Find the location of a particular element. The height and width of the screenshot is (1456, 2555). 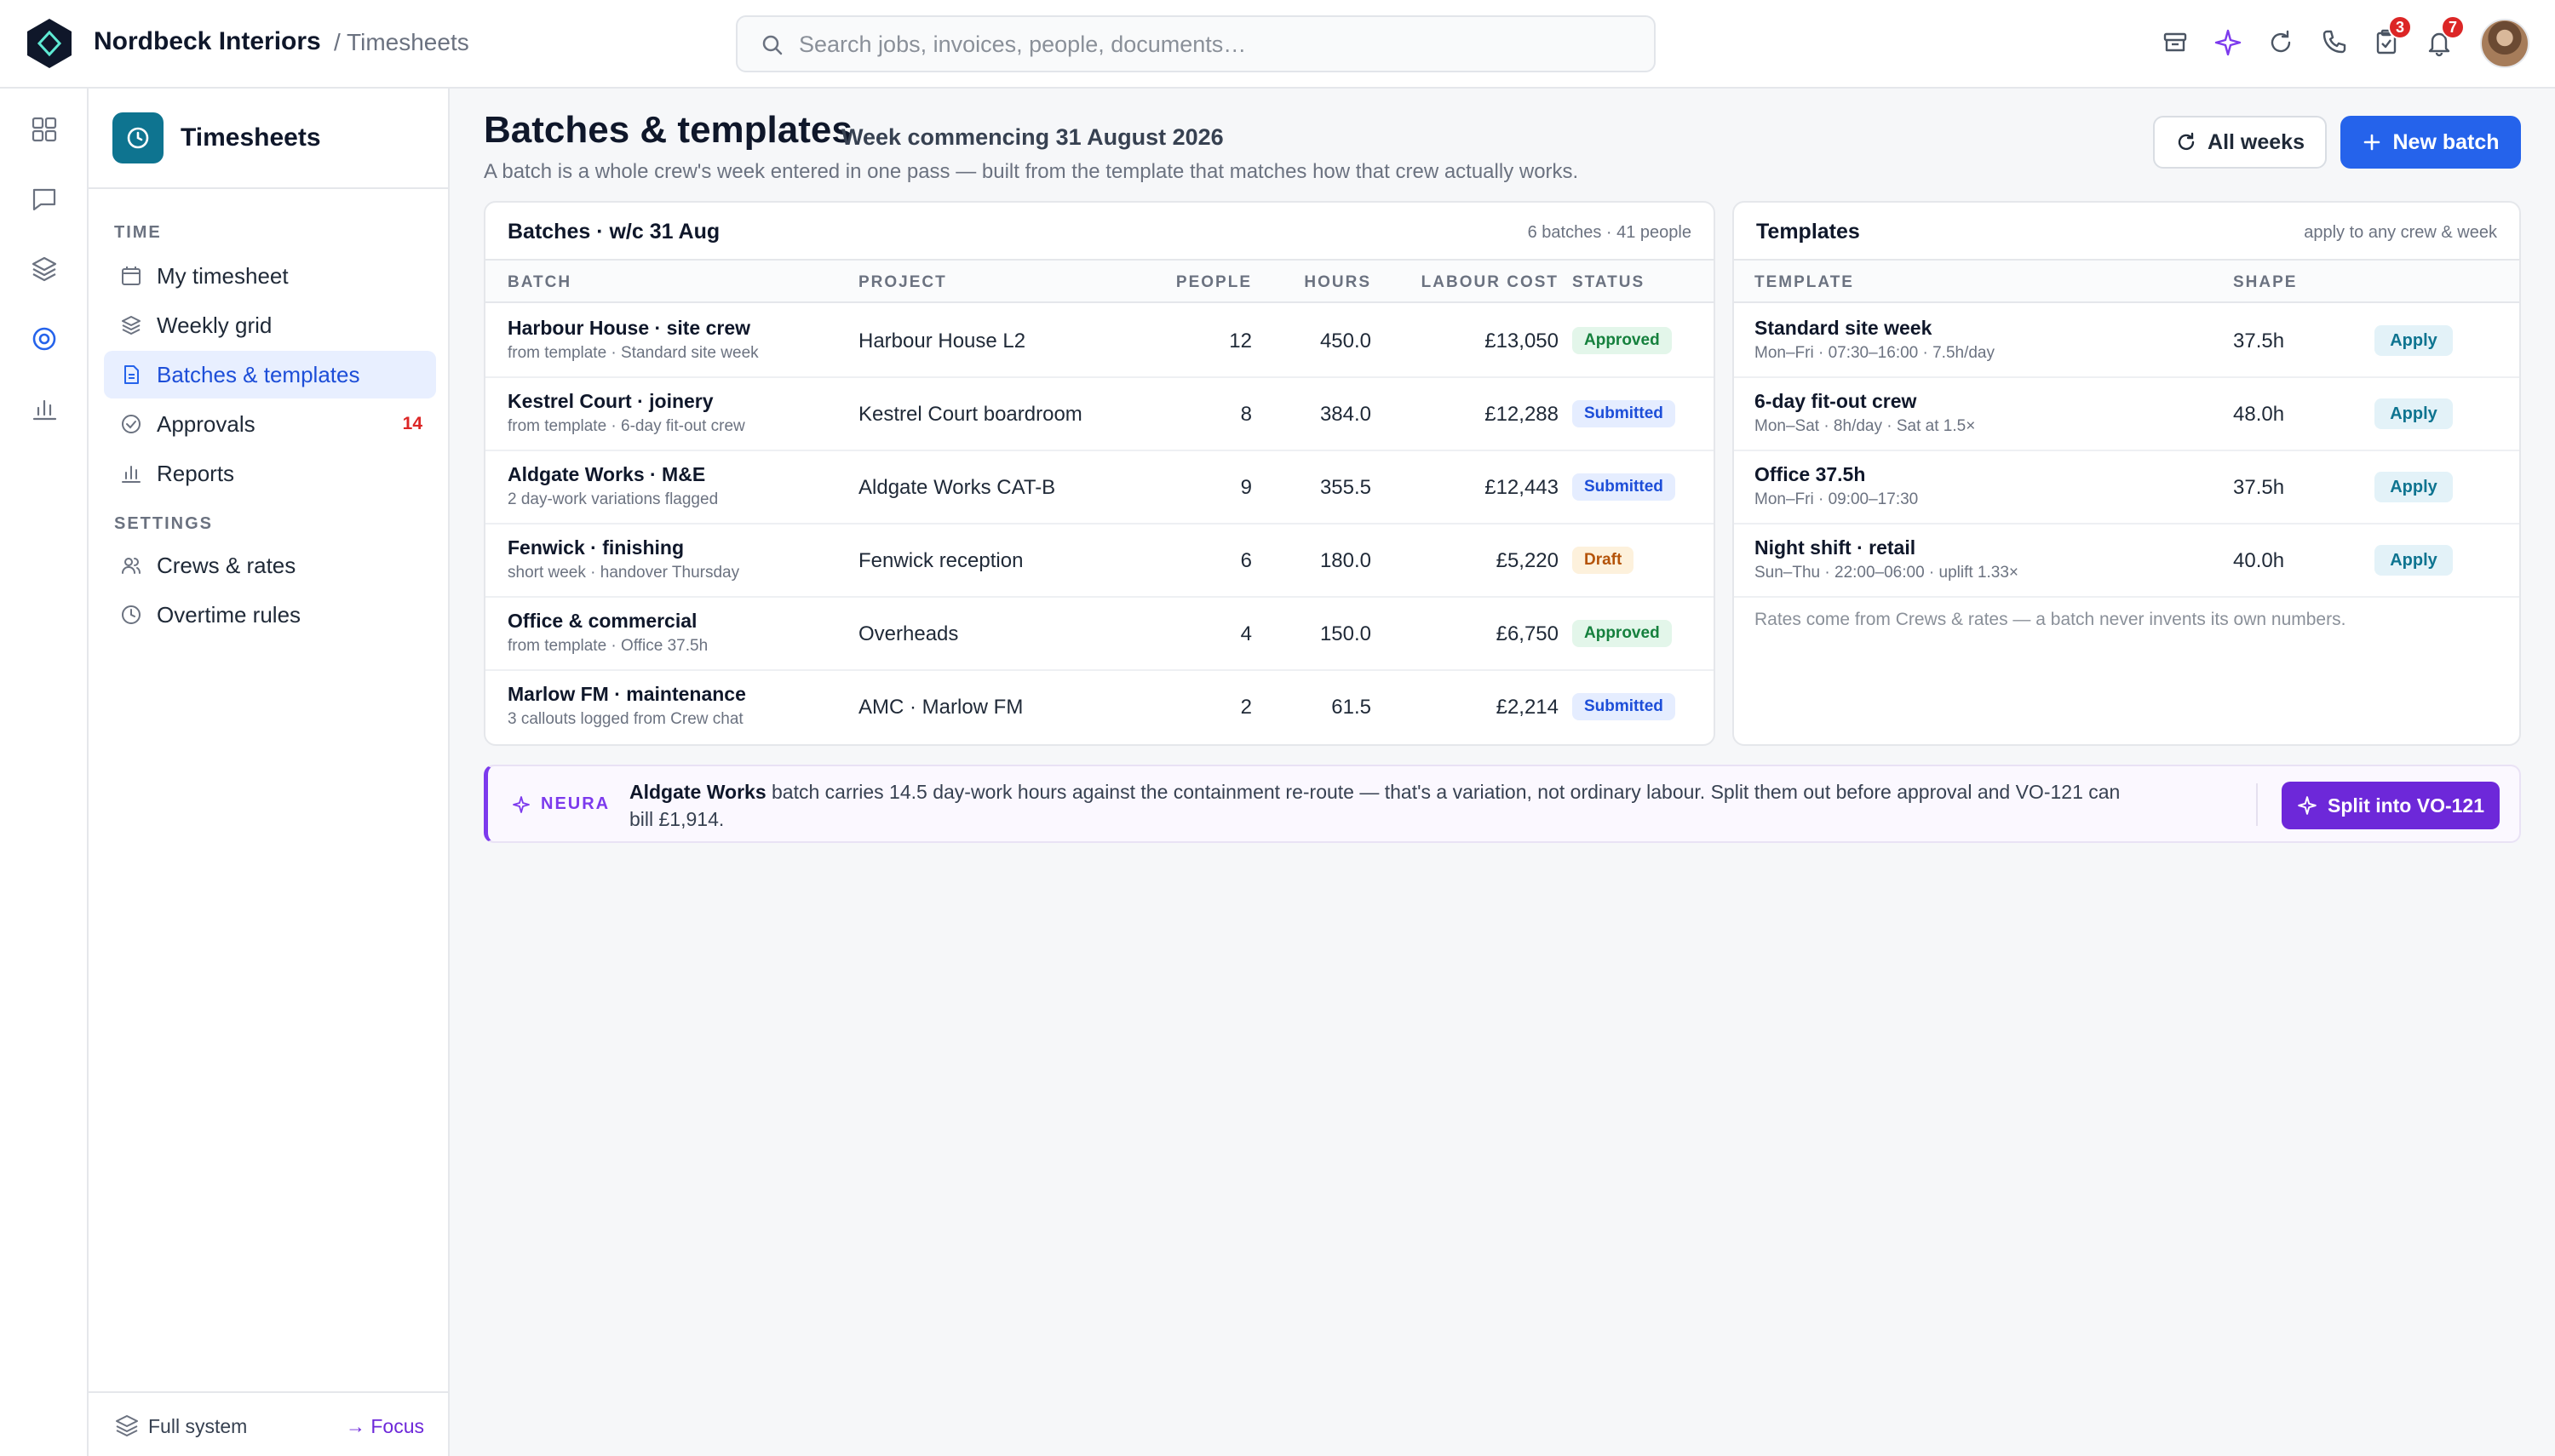

phone-icon is located at coordinates (2333, 42).